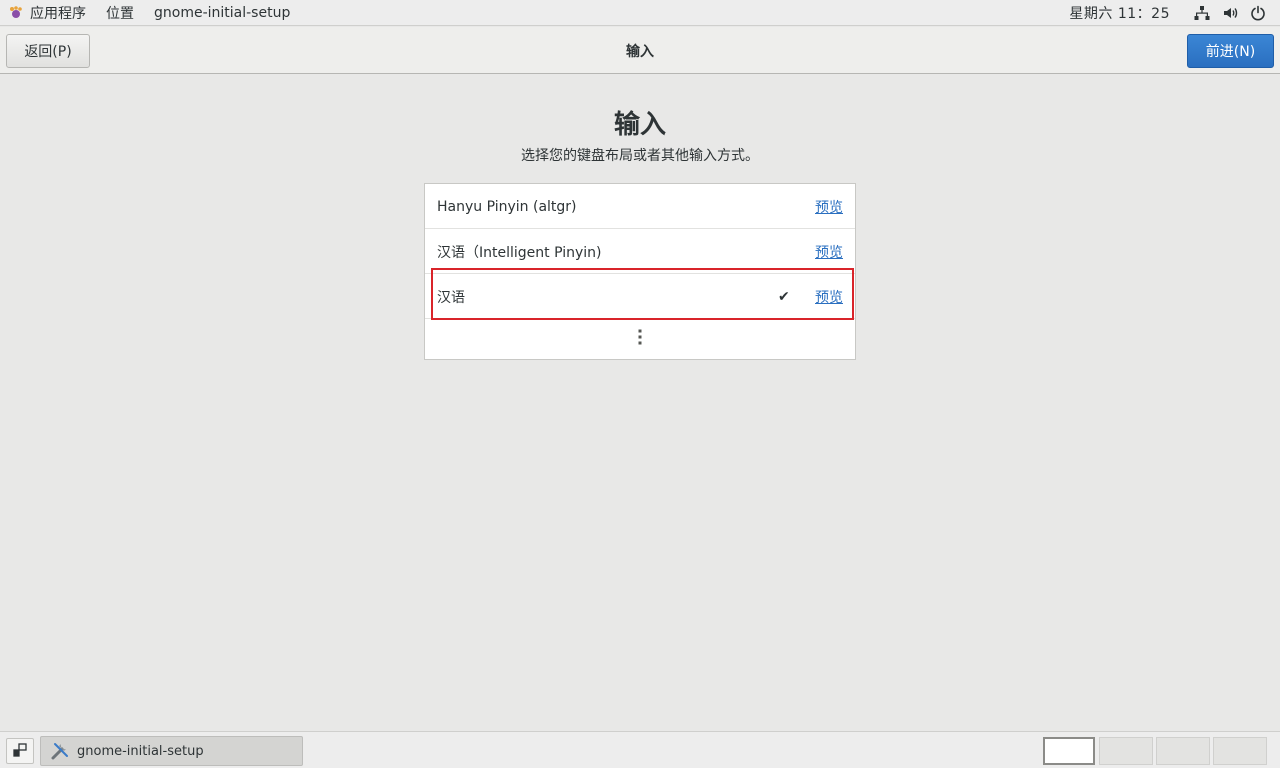 Image resolution: width=1280 pixels, height=768 pixels. What do you see at coordinates (16, 13) in the screenshot?
I see `gnome-foot-icon` at bounding box center [16, 13].